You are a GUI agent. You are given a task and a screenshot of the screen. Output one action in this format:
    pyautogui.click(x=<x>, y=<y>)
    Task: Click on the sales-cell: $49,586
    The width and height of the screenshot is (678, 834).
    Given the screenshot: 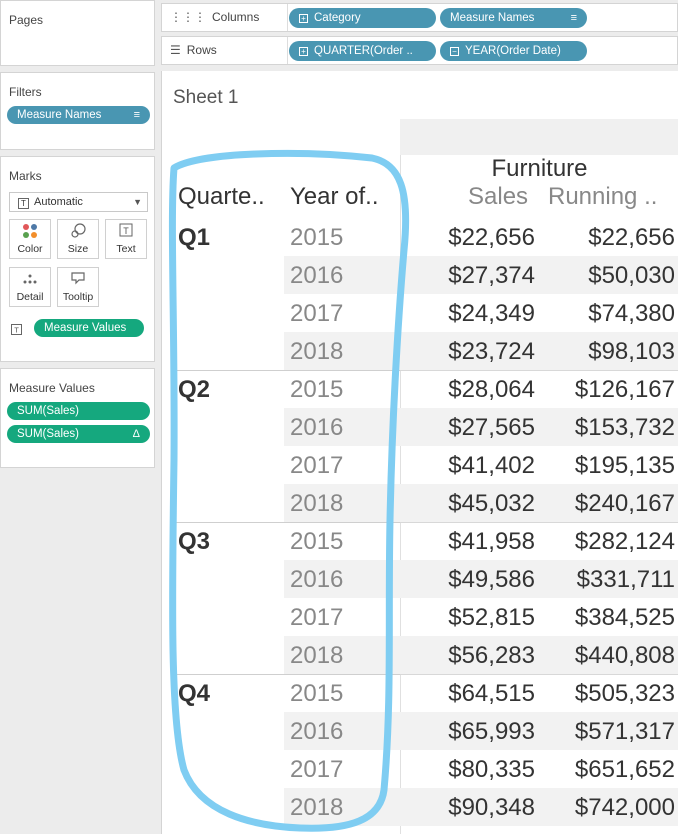 What is the action you would take?
    pyautogui.click(x=491, y=580)
    